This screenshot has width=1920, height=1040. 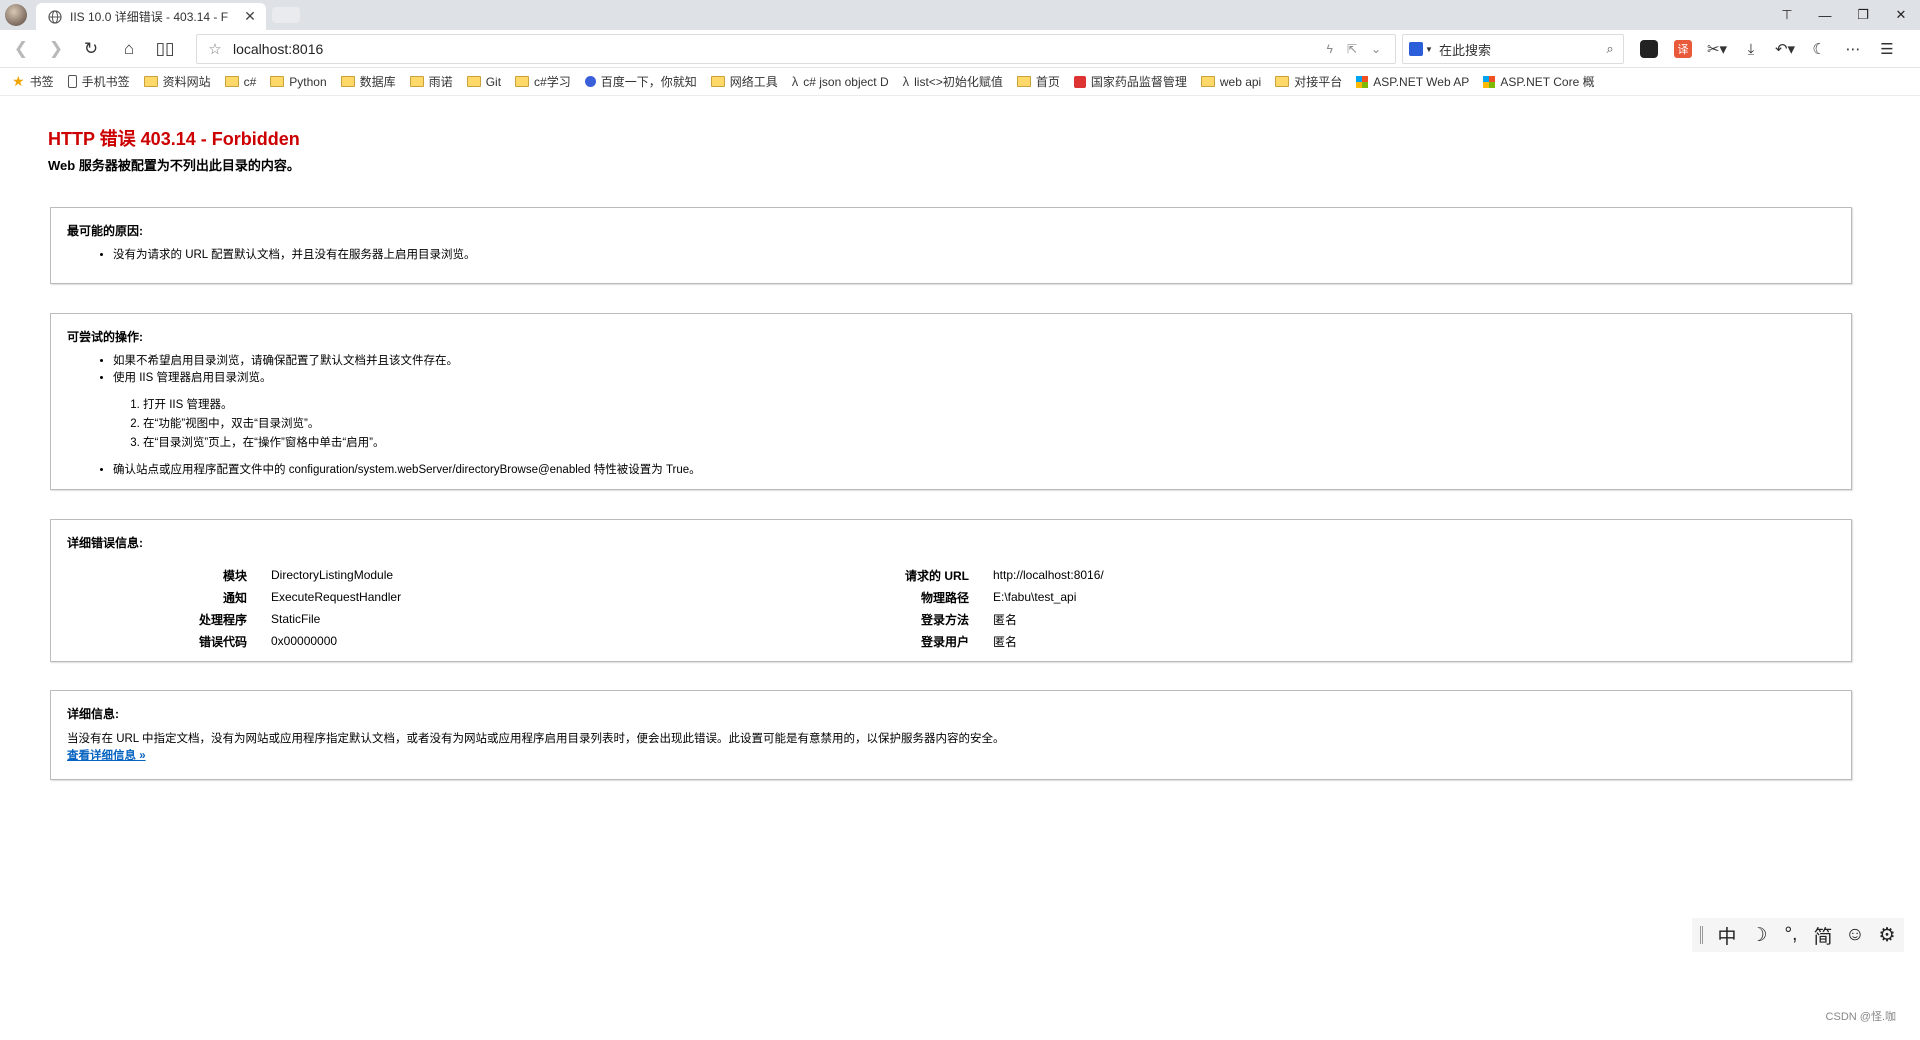 What do you see at coordinates (1539, 81) in the screenshot?
I see `bookmark-item: ASP.NET Core 概` at bounding box center [1539, 81].